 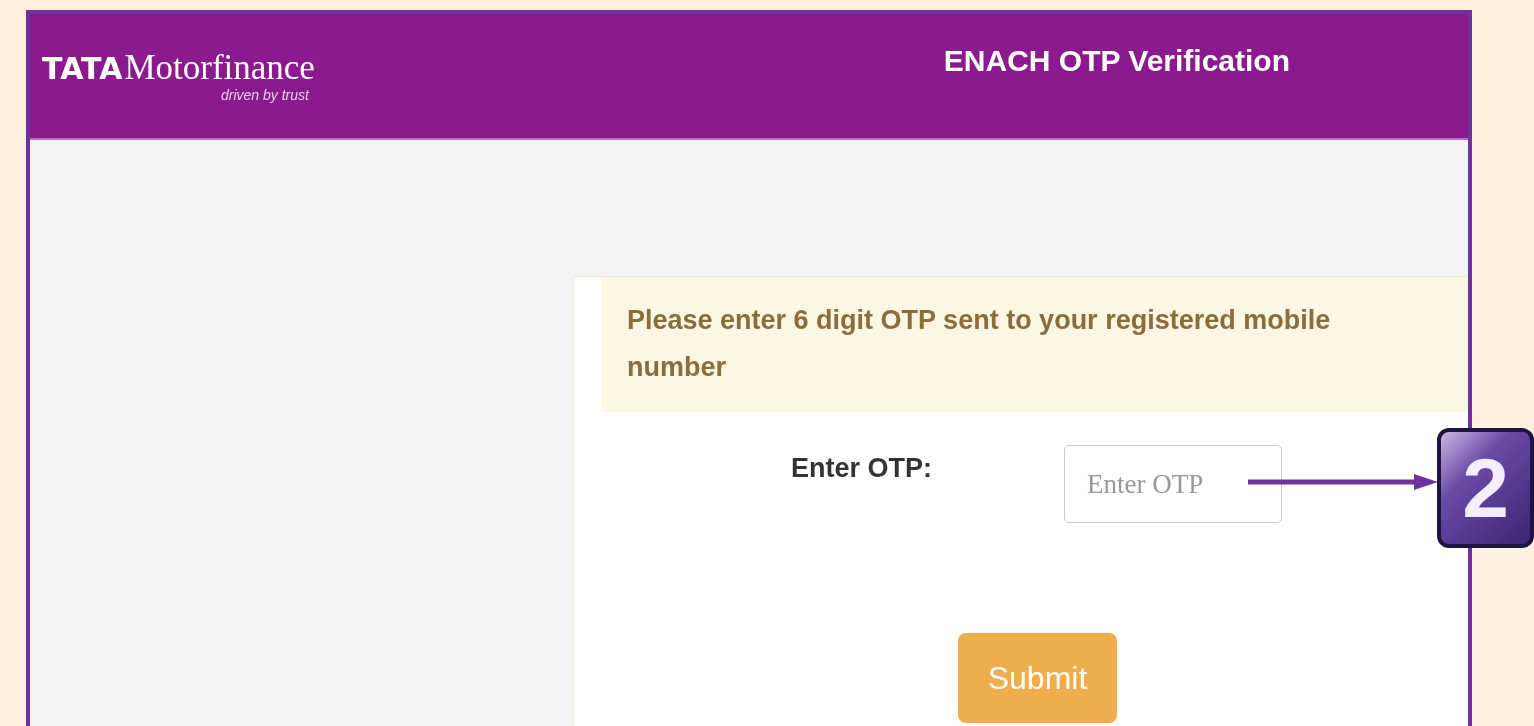 I want to click on logo-tagline: driven by trust, so click(x=264, y=95).